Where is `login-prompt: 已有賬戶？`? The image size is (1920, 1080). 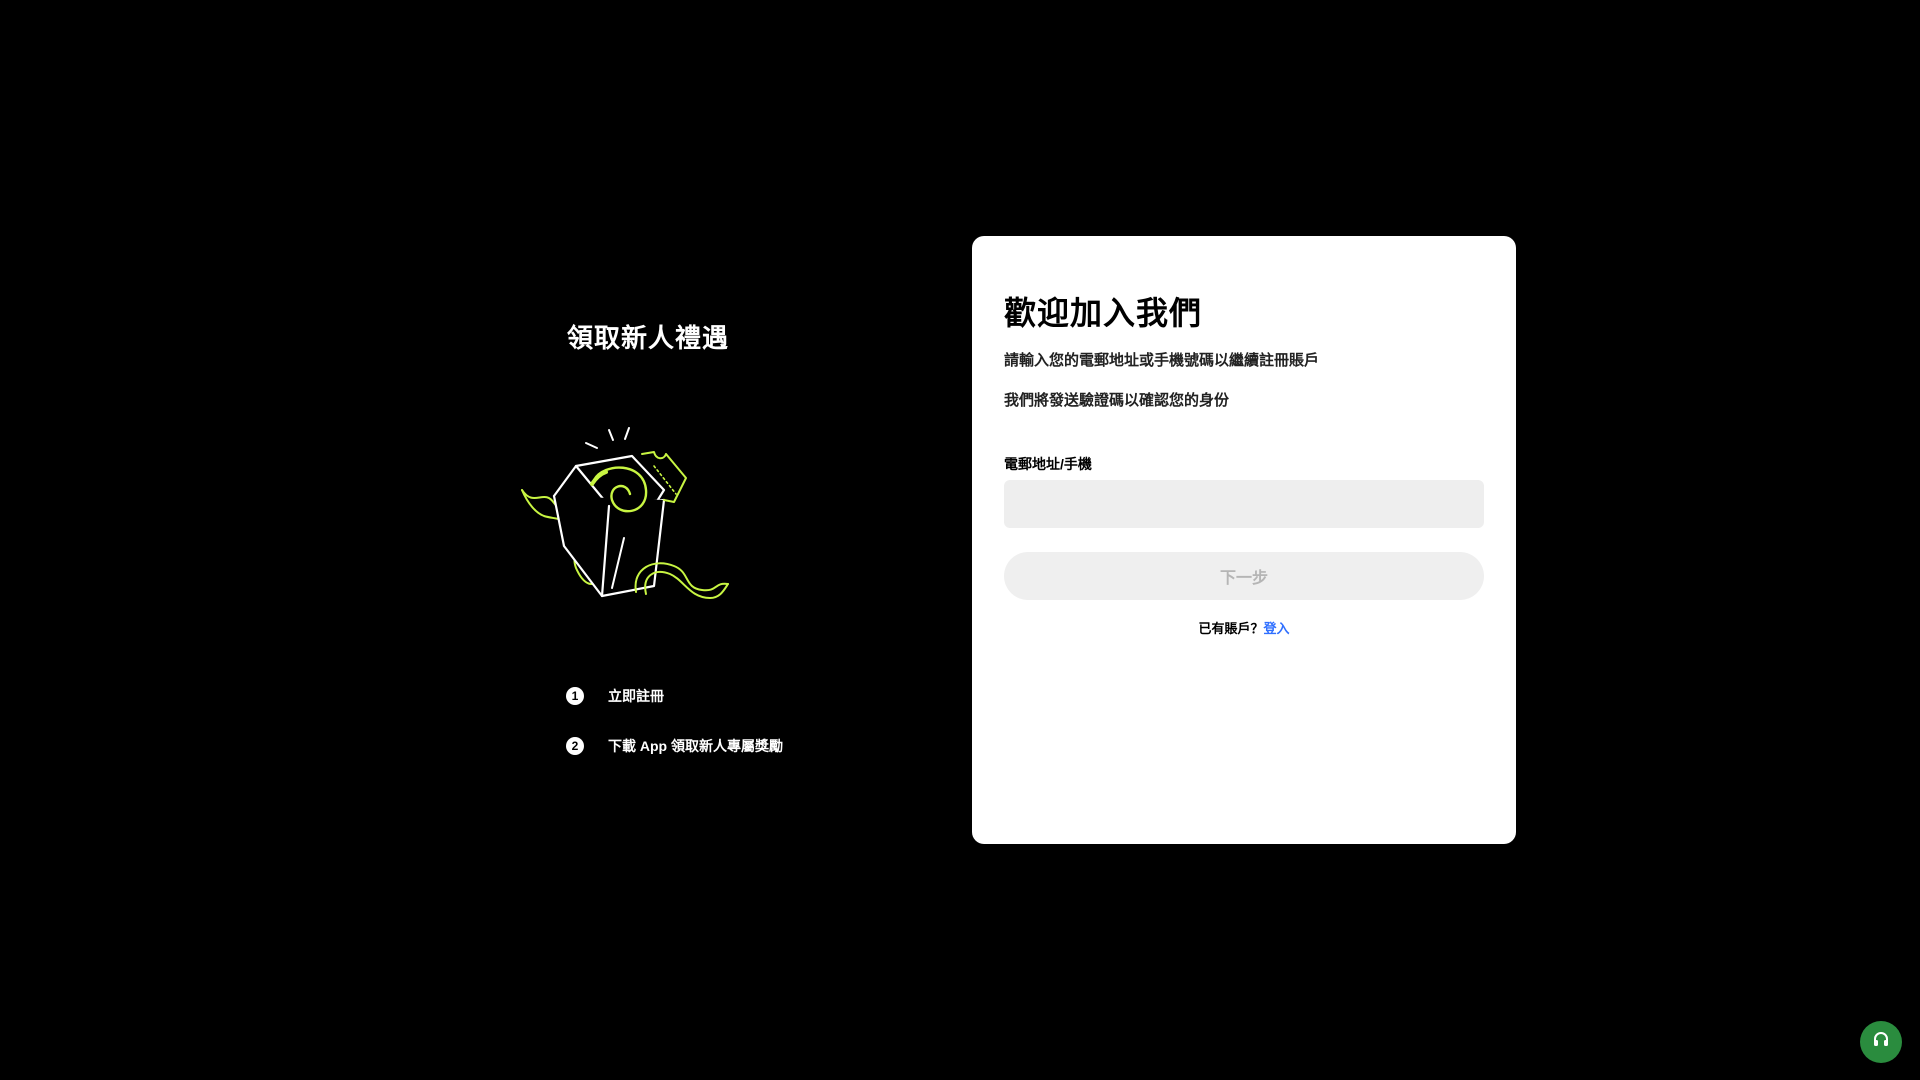 login-prompt: 已有賬戶？ is located at coordinates (1231, 628).